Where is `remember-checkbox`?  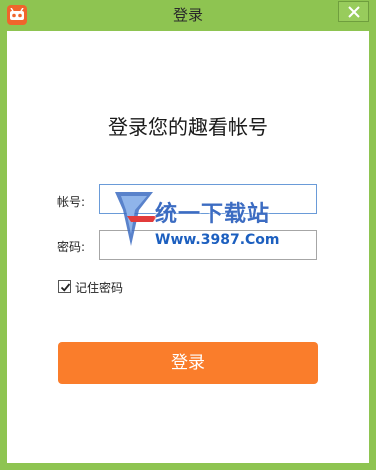
remember-checkbox is located at coordinates (64, 286).